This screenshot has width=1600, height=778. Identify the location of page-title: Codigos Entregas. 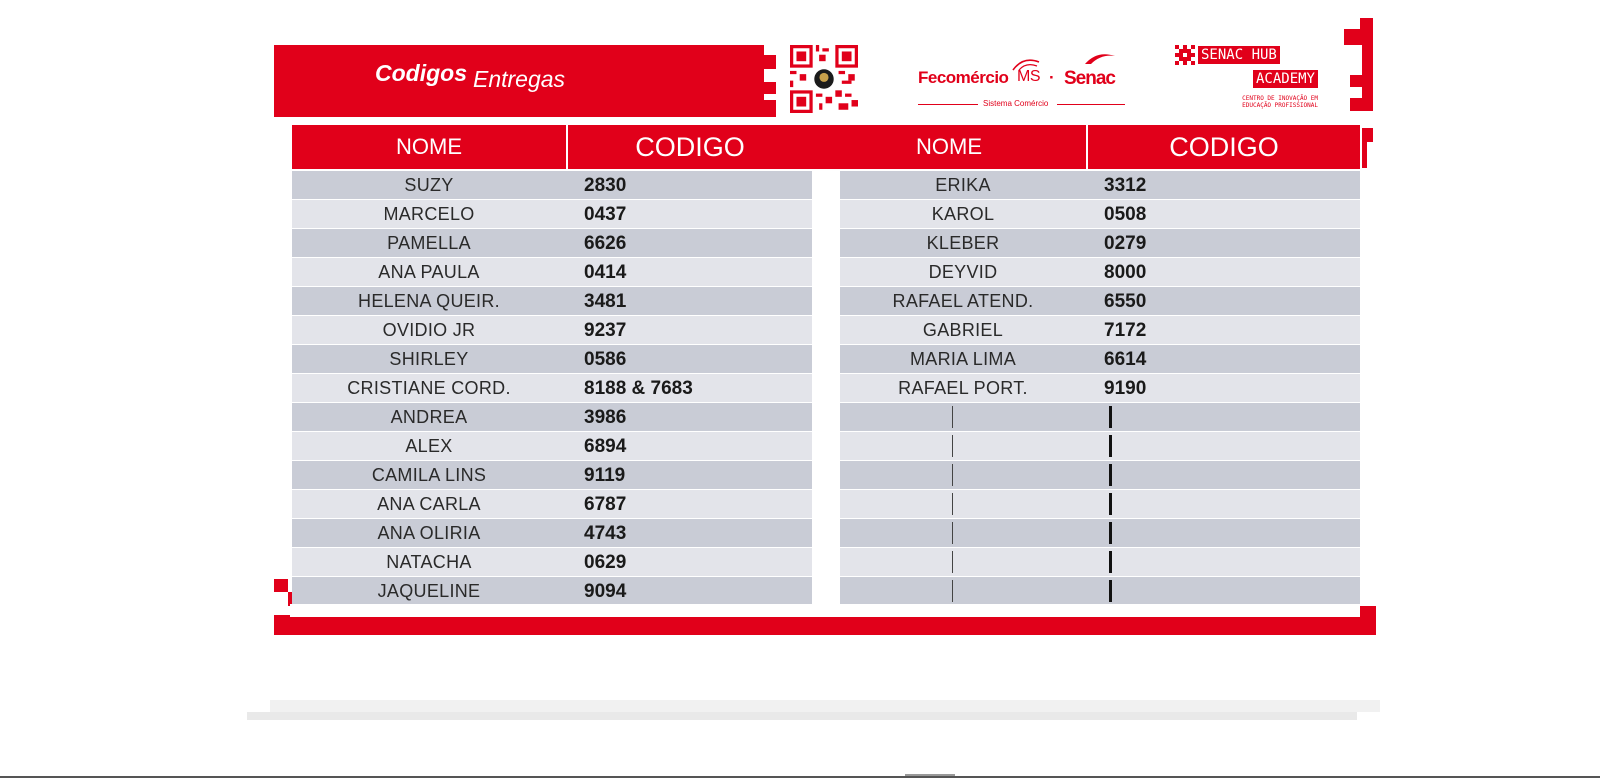
(470, 76).